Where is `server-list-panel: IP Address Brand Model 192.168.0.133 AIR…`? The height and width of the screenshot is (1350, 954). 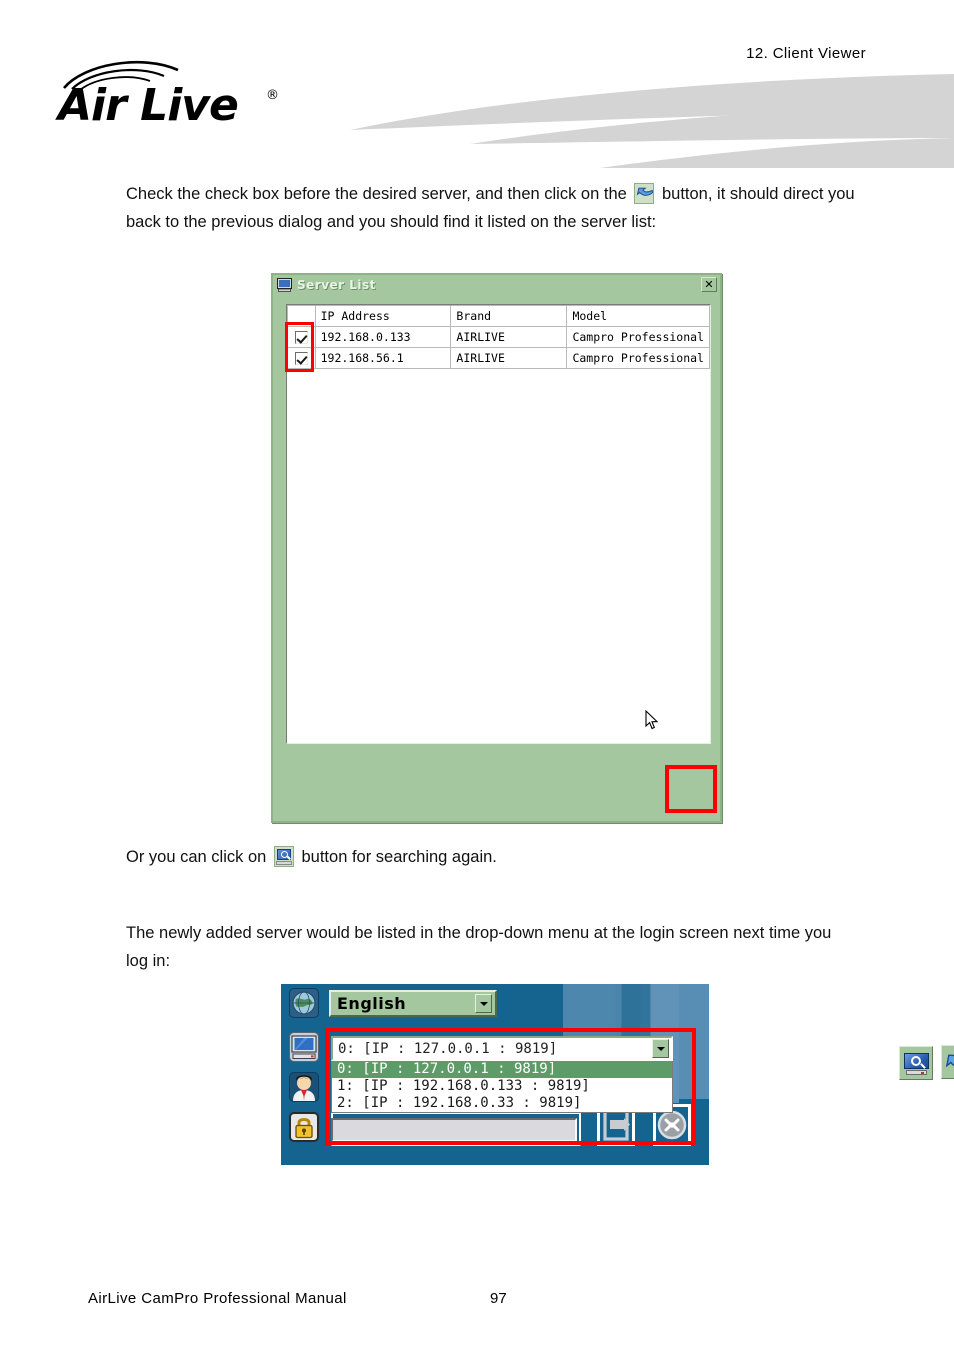 server-list-panel: IP Address Brand Model 192.168.0.133 AIR… is located at coordinates (498, 524).